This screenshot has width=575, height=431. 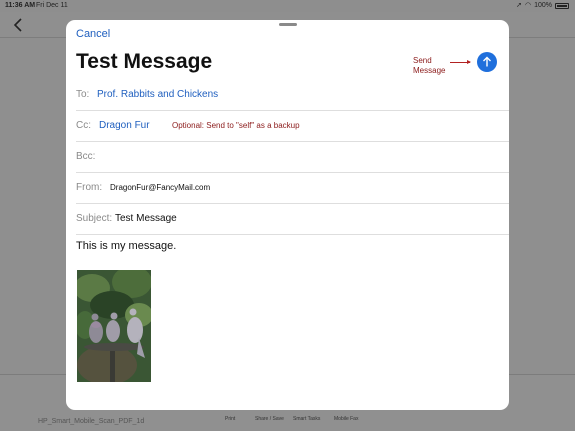 I want to click on send-button, so click(x=487, y=62).